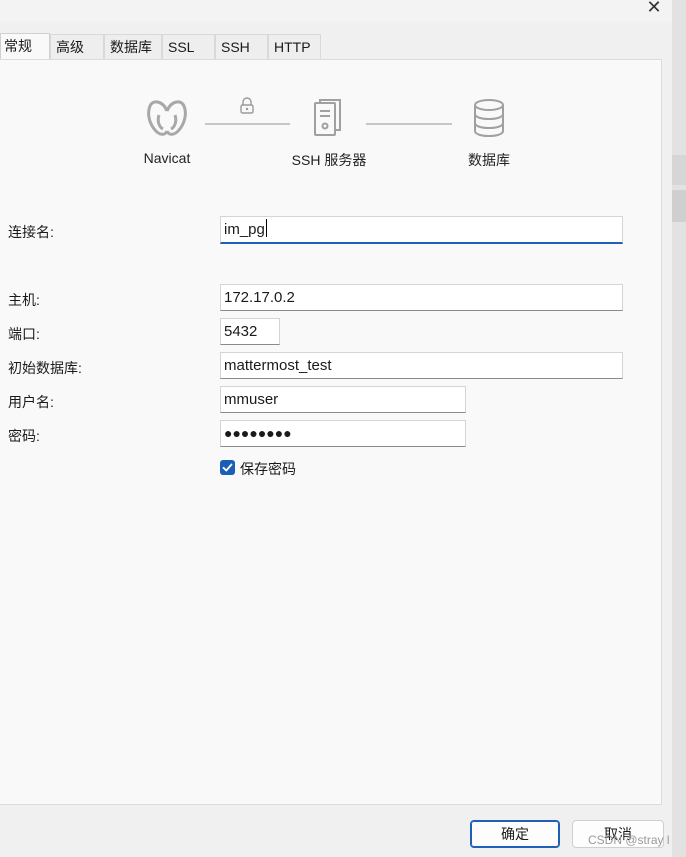  What do you see at coordinates (247, 105) in the screenshot?
I see `lock-icon` at bounding box center [247, 105].